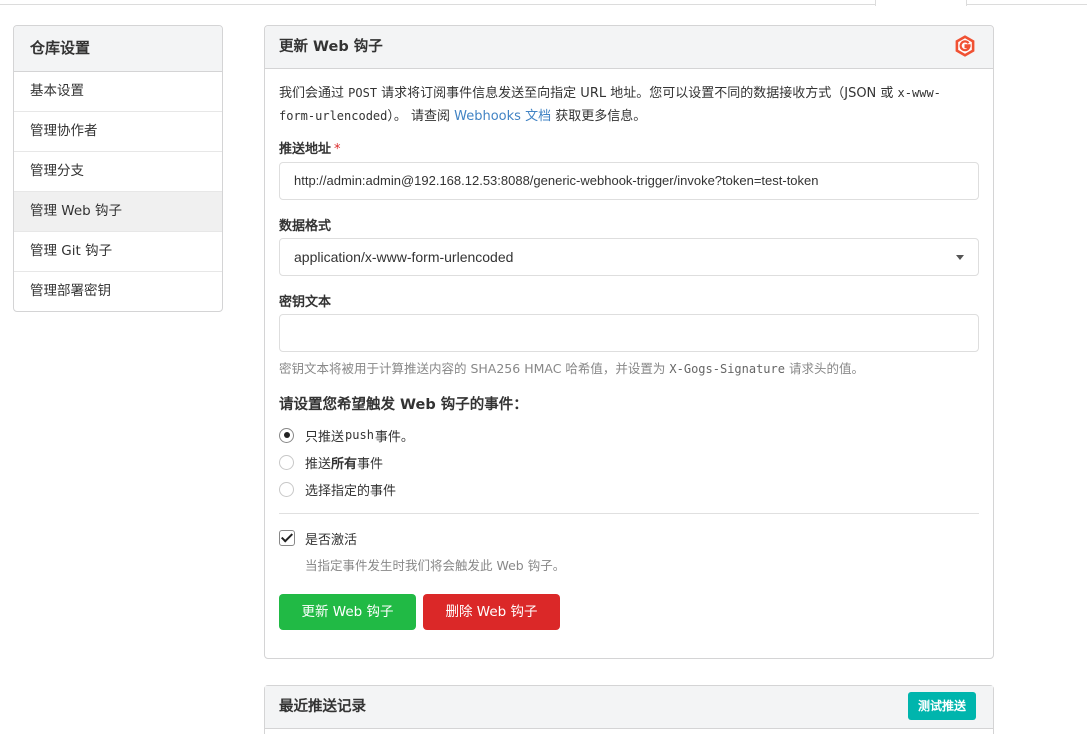 The image size is (1087, 734). Describe the element at coordinates (421, 116) in the screenshot. I see `desc-text: ）。 请查阅` at that location.